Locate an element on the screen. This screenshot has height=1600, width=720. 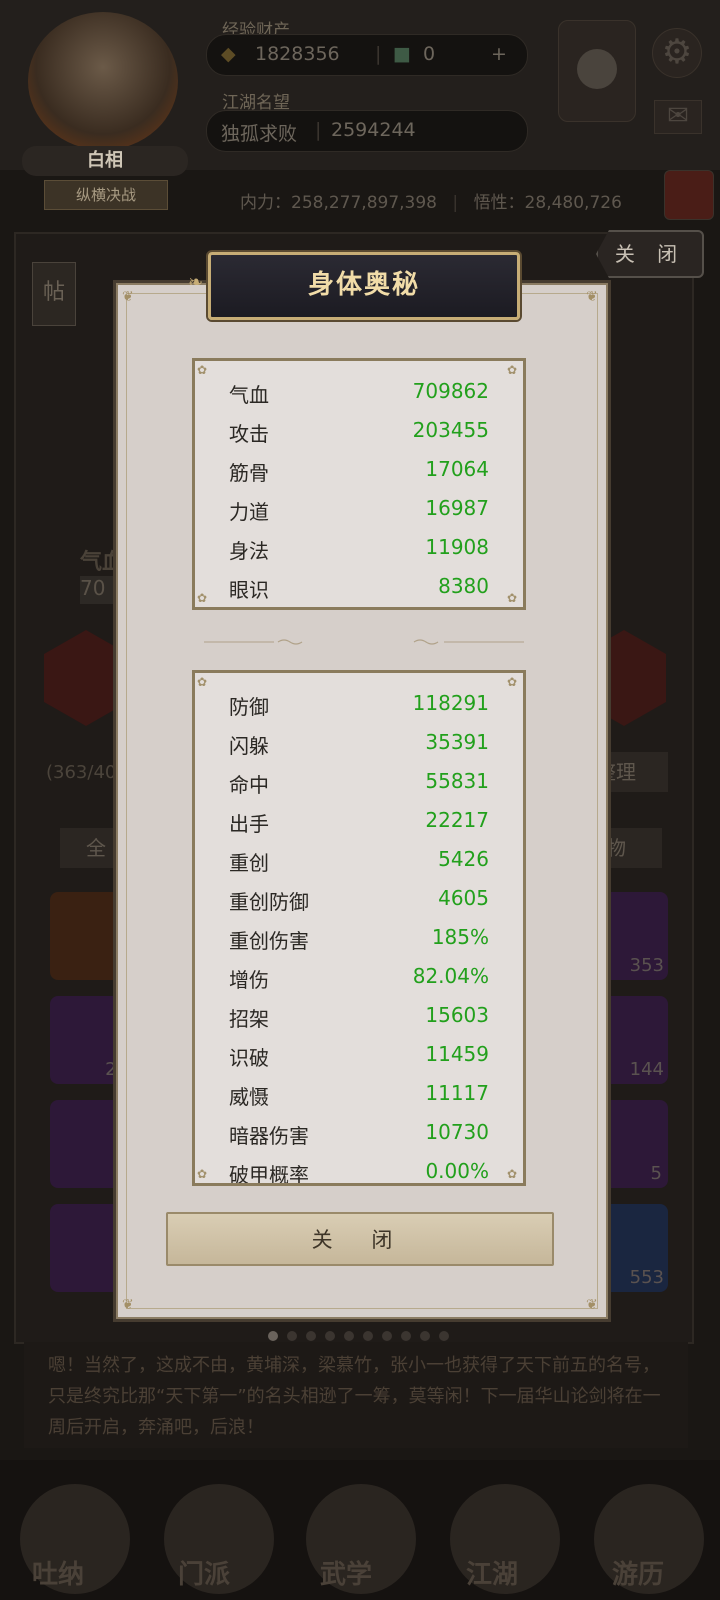
yin-yang-icon is located at coordinates (597, 69).